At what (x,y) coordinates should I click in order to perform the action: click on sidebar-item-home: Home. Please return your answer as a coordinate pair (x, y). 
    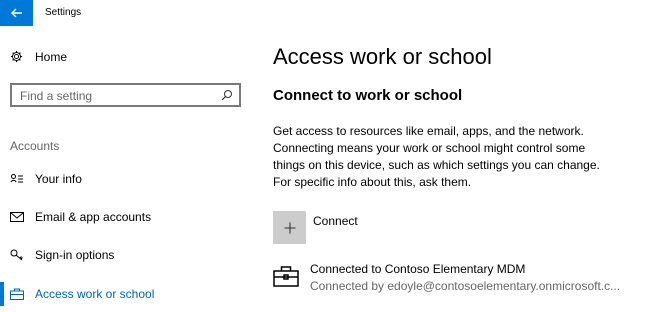
    Looking at the image, I should click on (125, 57).